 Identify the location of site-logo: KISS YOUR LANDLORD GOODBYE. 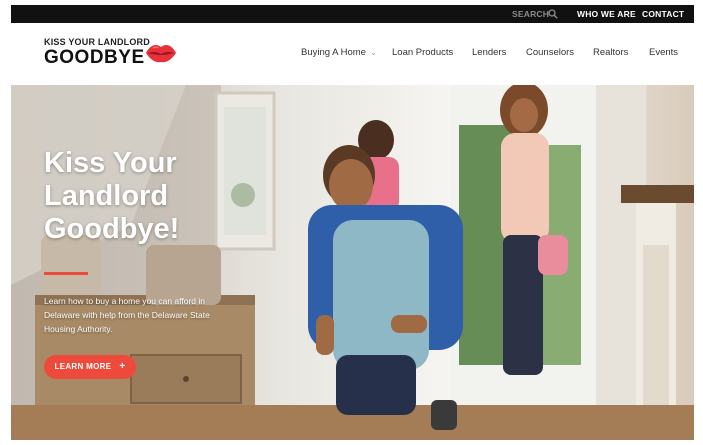
(119, 55).